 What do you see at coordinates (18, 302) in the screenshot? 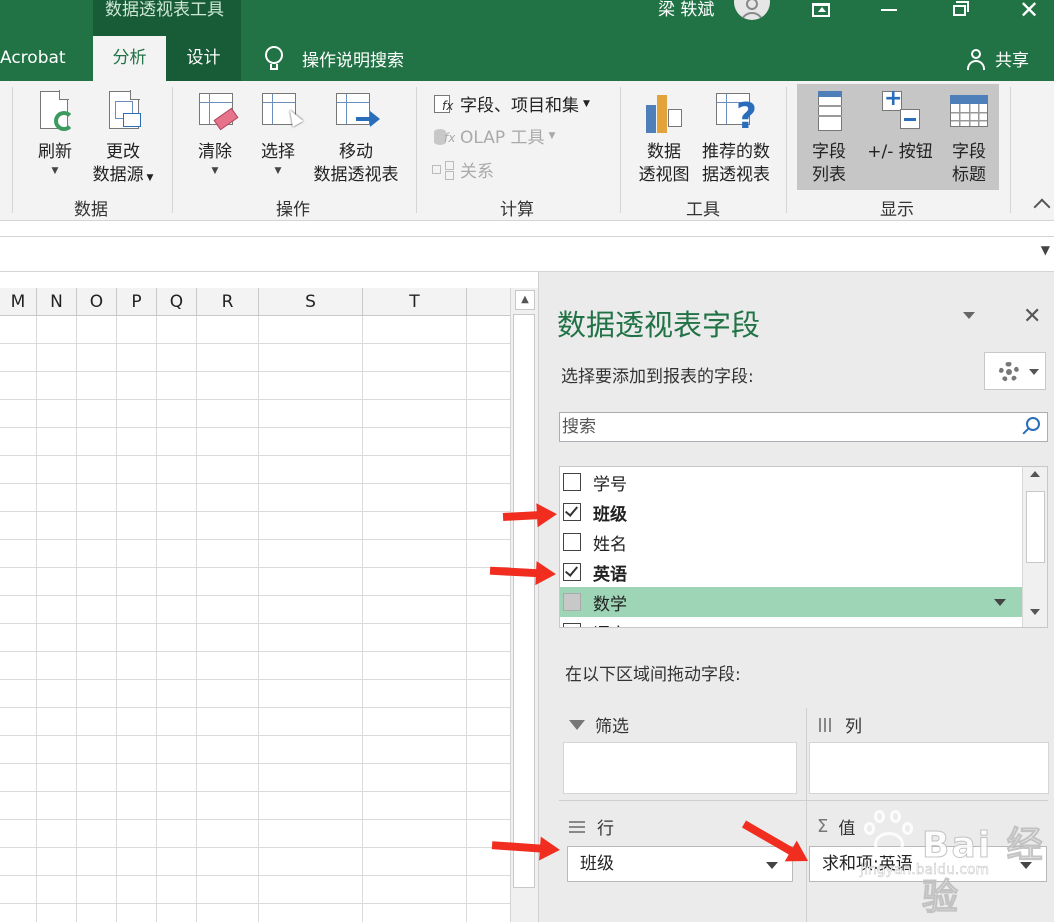
I see `column-header: M` at bounding box center [18, 302].